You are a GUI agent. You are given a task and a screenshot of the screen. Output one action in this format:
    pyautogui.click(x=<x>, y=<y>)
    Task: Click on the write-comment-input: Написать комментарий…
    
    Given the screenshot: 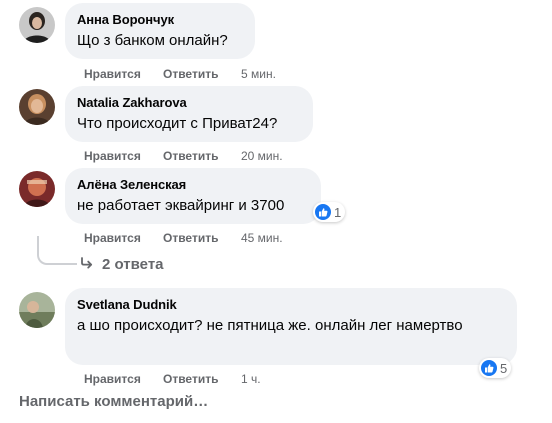 What is the action you would take?
    pyautogui.click(x=113, y=401)
    